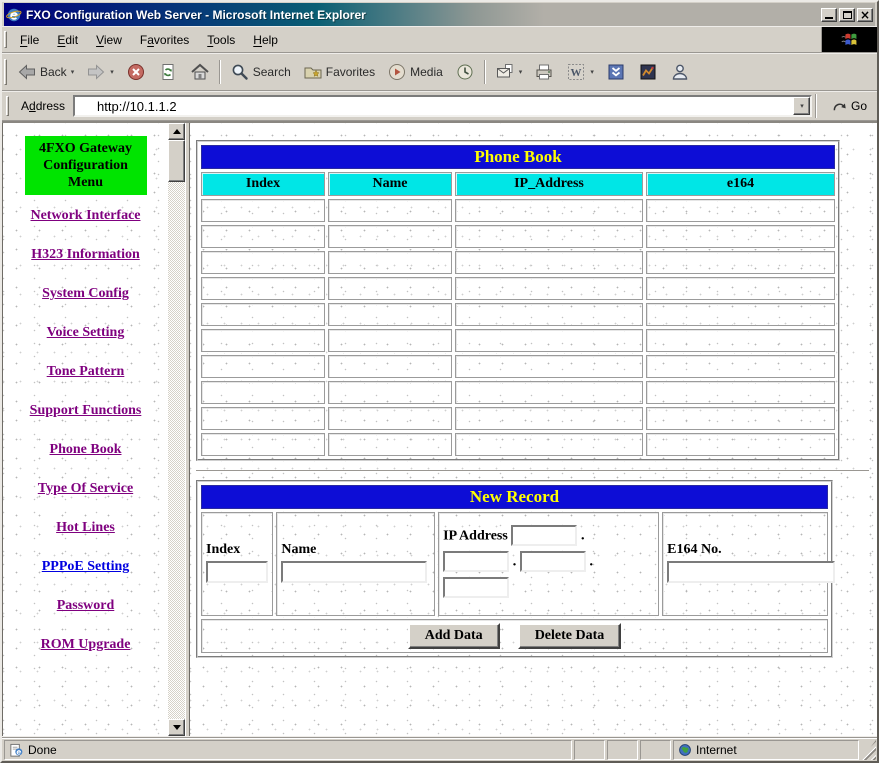 The image size is (879, 763). I want to click on sidebar-item-h323-information: H323 Information, so click(85, 254).